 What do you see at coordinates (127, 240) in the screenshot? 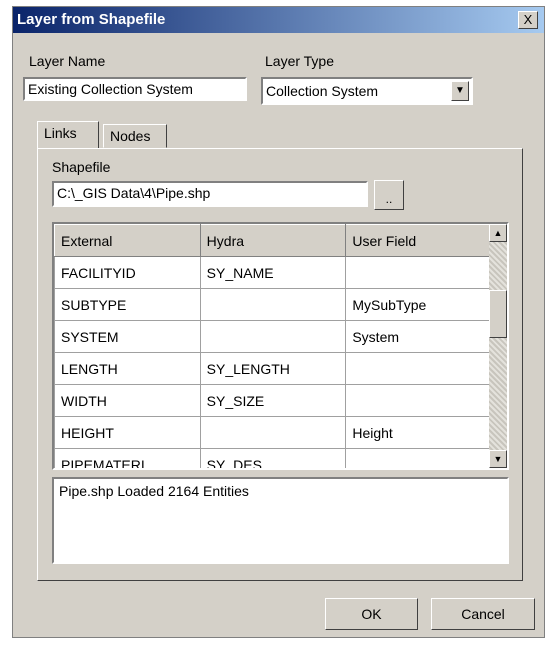
I see `column-header-external: External` at bounding box center [127, 240].